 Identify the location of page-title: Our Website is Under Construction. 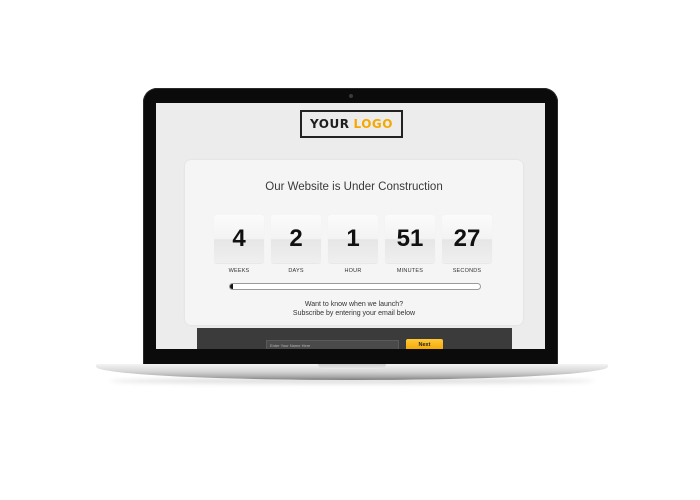
(354, 187).